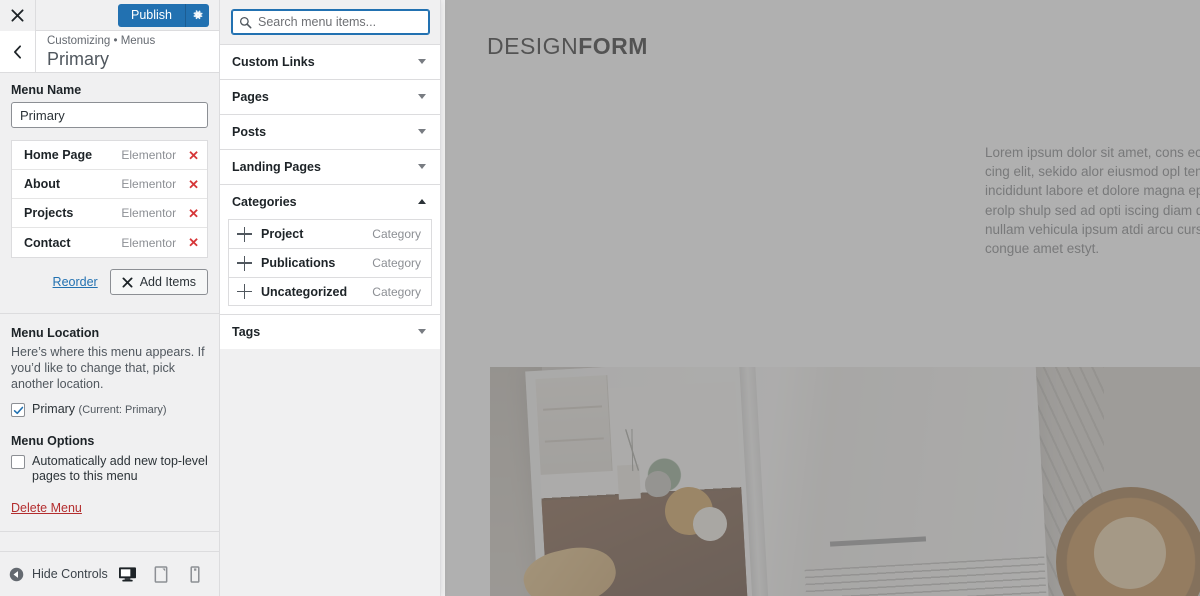 The height and width of the screenshot is (596, 1200). Describe the element at coordinates (47, 242) in the screenshot. I see `menu-item-name: Contact` at that location.